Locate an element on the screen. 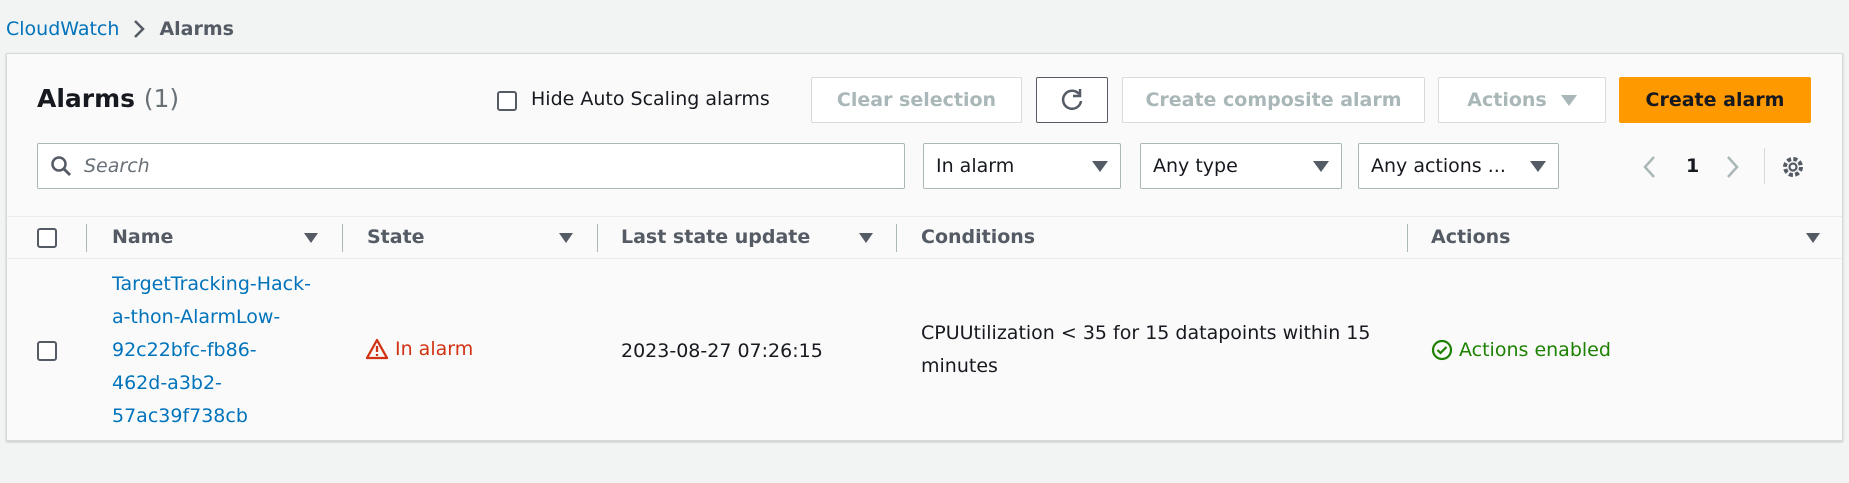 This screenshot has width=1849, height=483. hide-autoscaling-label: Hide Auto Scaling alarms is located at coordinates (650, 99).